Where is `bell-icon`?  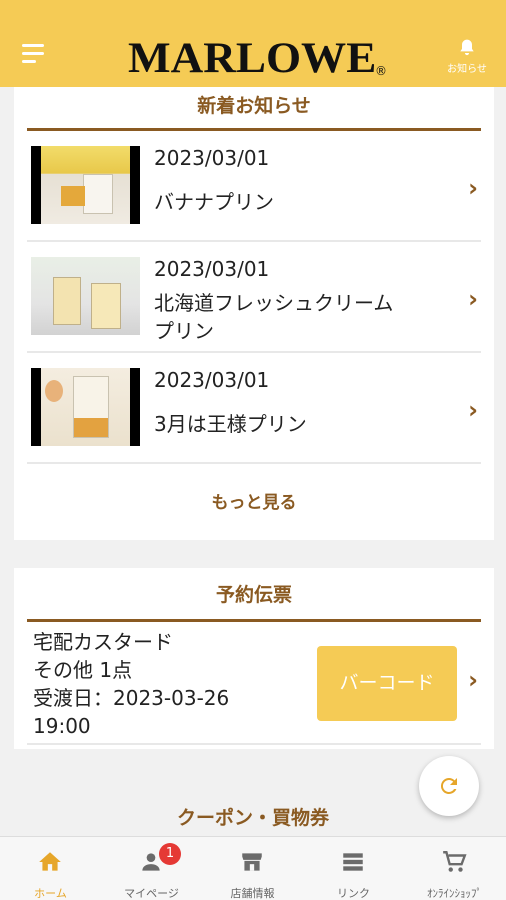
bell-icon is located at coordinates (467, 47).